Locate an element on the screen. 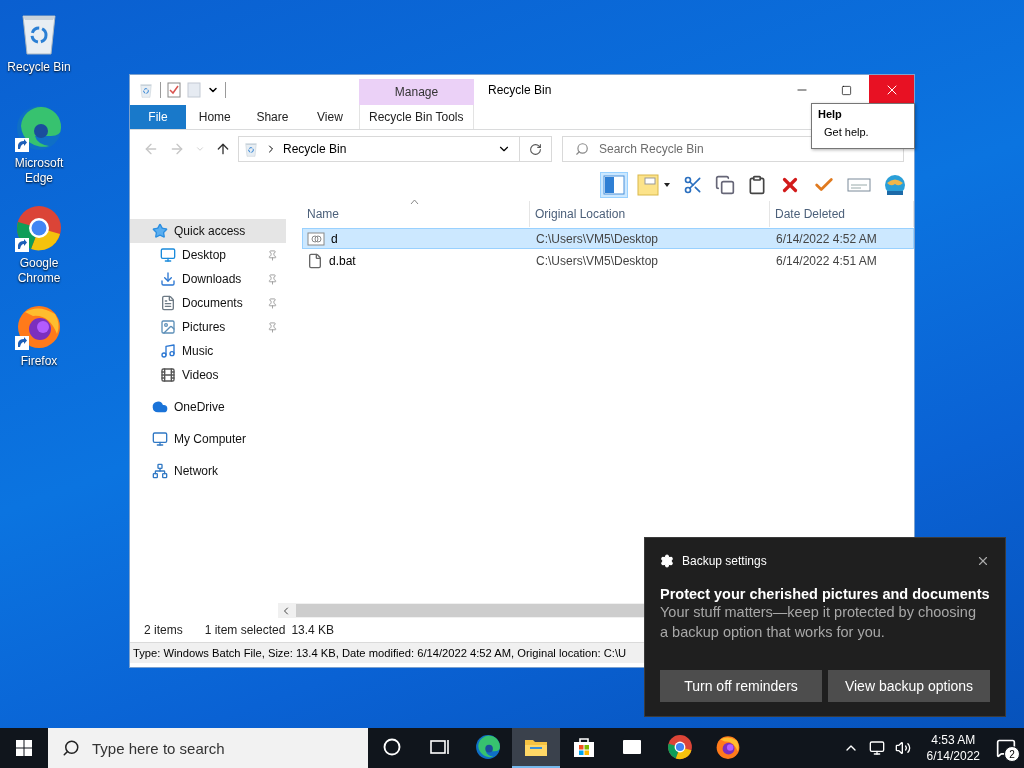  tooltip-title: Help is located at coordinates (830, 114).